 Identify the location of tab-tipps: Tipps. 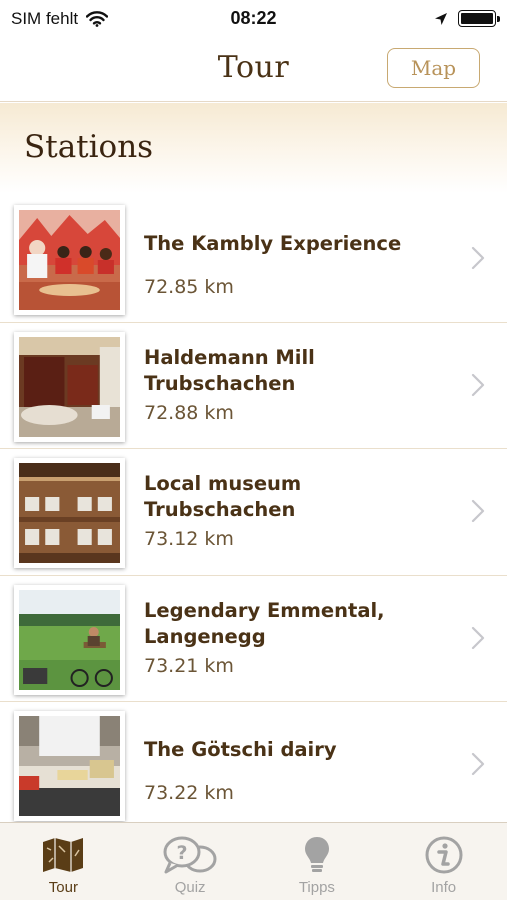
(317, 861).